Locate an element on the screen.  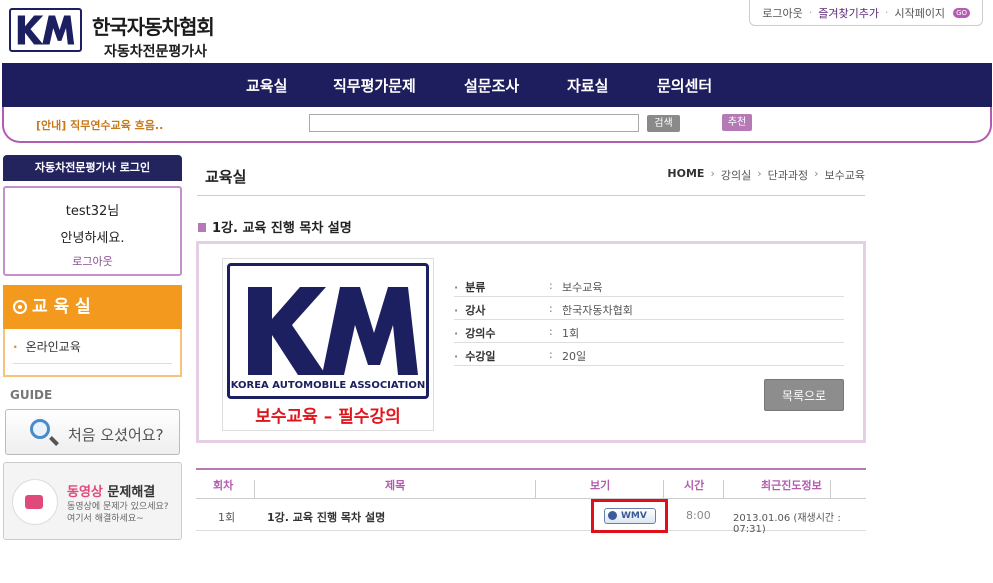
breadcrumb-lecture-room: 강의실 is located at coordinates (736, 175).